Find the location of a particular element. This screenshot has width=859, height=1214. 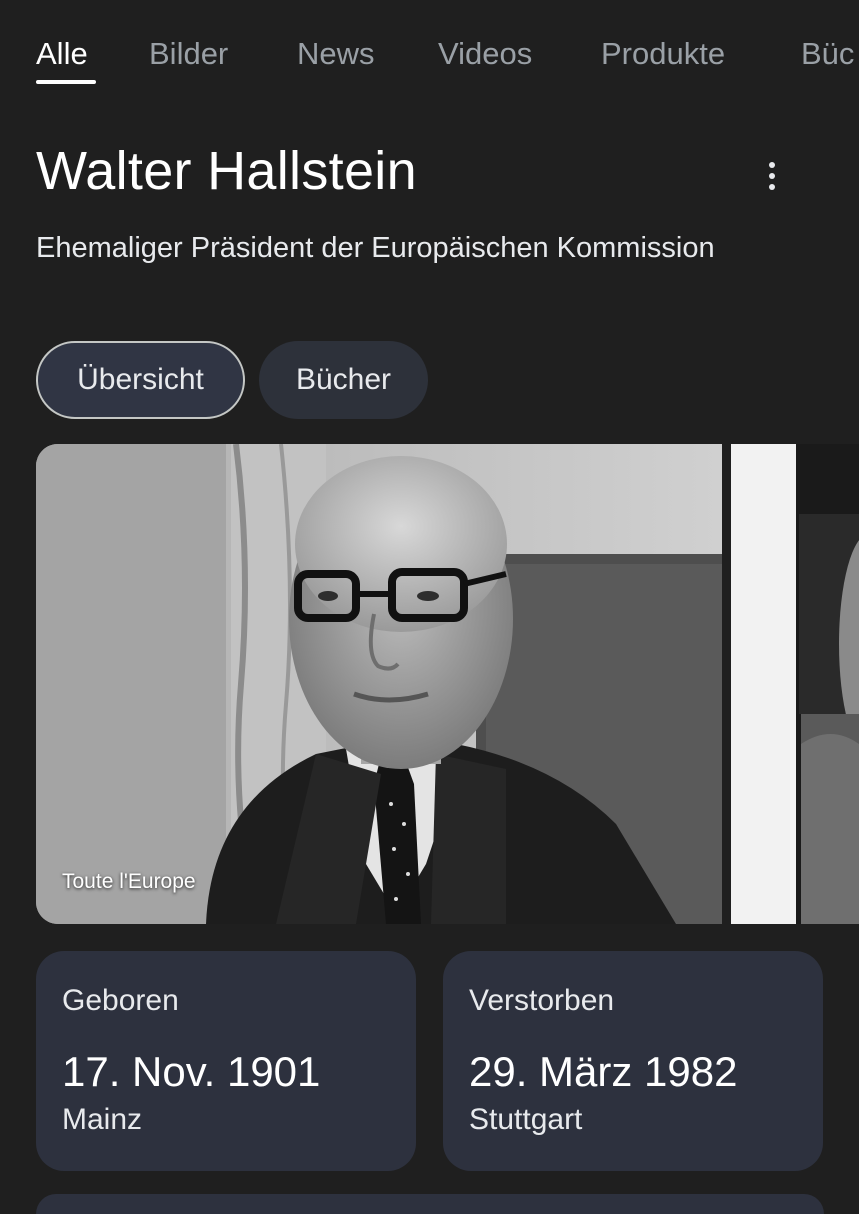

fact-place: Mainz is located at coordinates (102, 1119).